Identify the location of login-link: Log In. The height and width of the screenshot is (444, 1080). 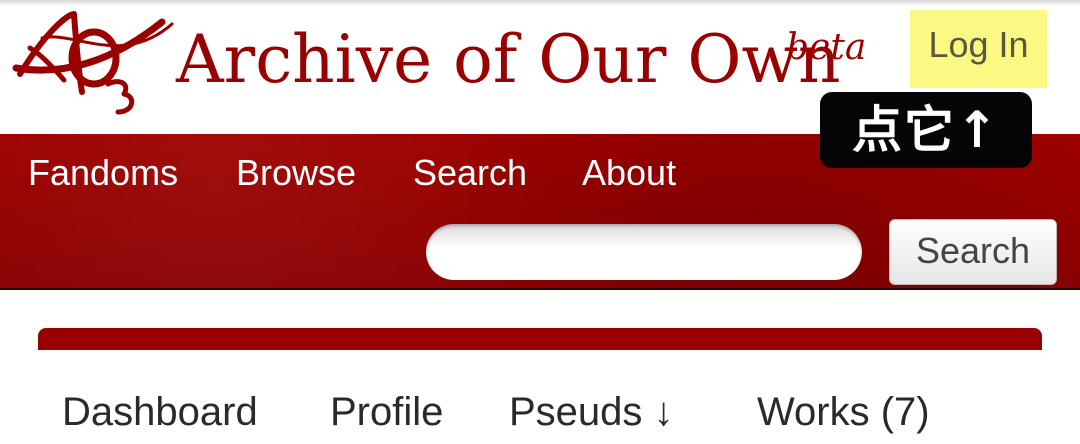
(978, 49).